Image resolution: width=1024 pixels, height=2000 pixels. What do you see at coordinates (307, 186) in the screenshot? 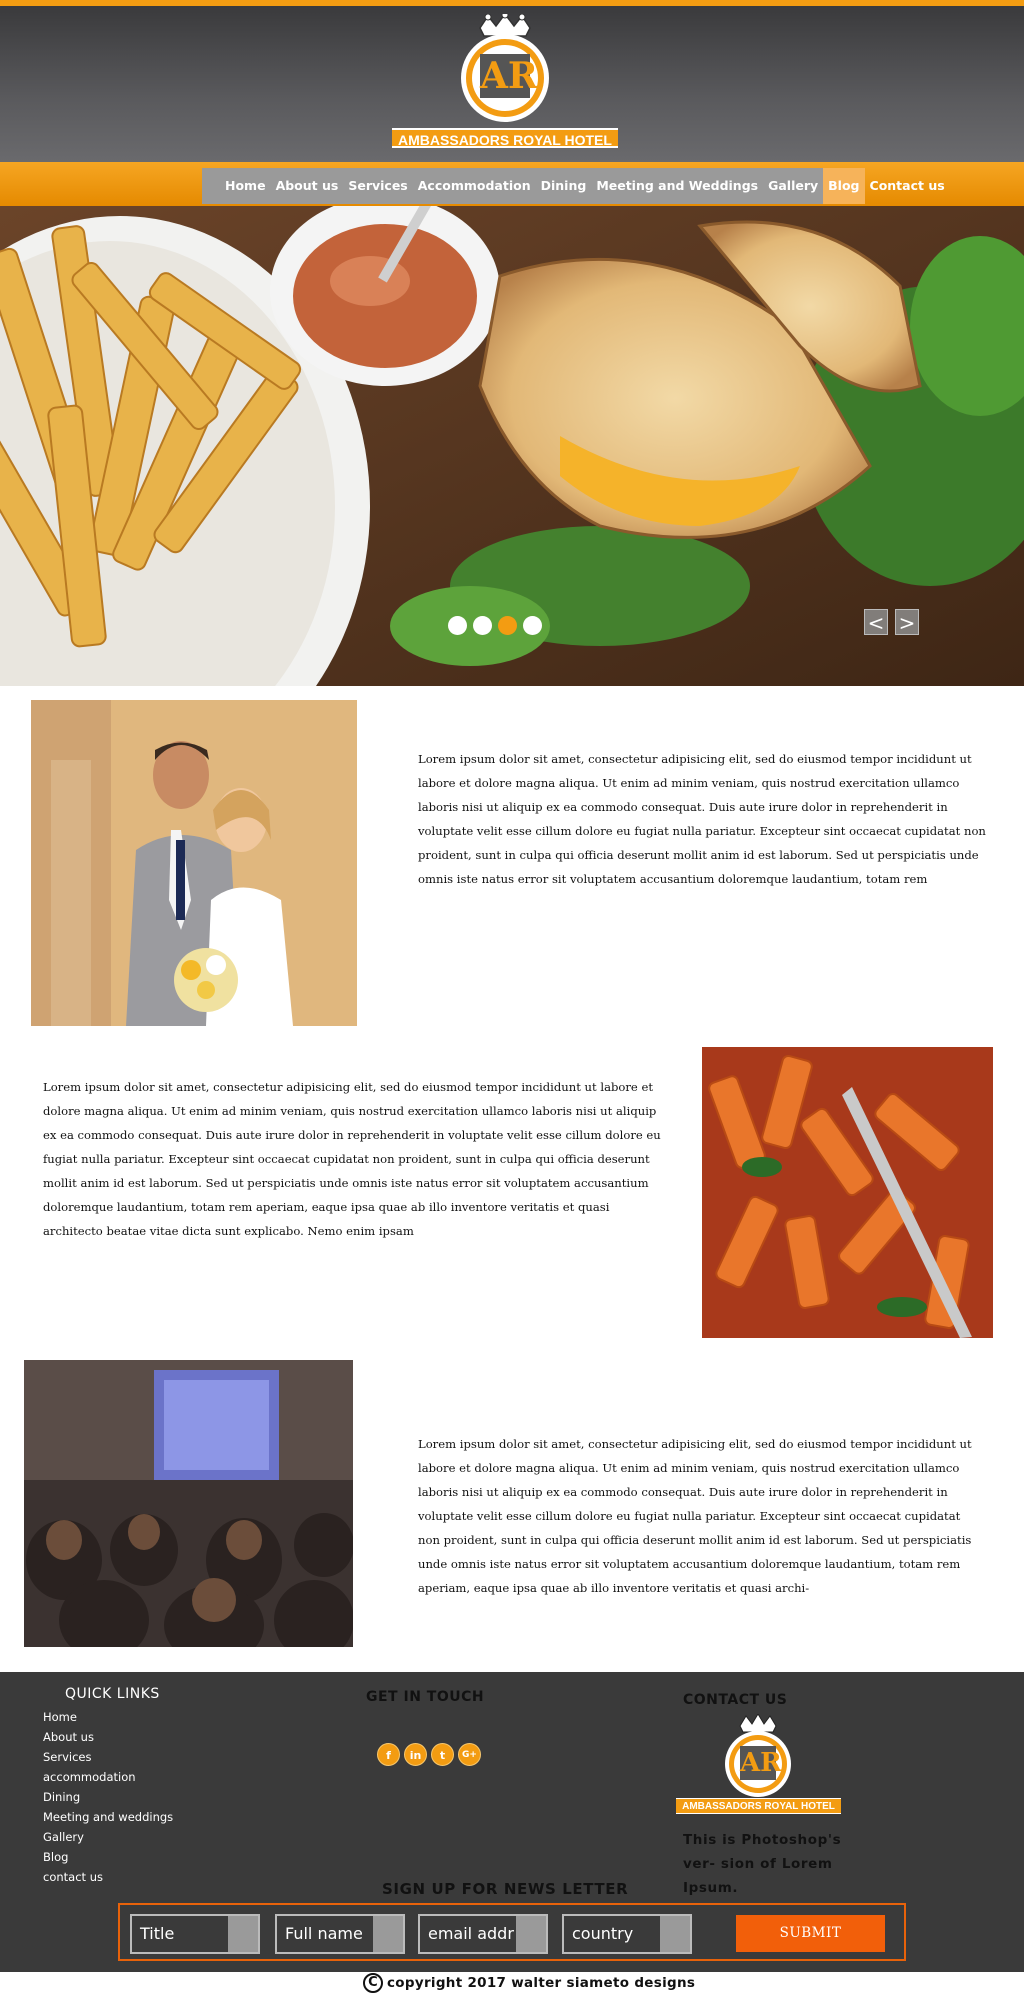
I see `nav-item-about-us: About us` at bounding box center [307, 186].